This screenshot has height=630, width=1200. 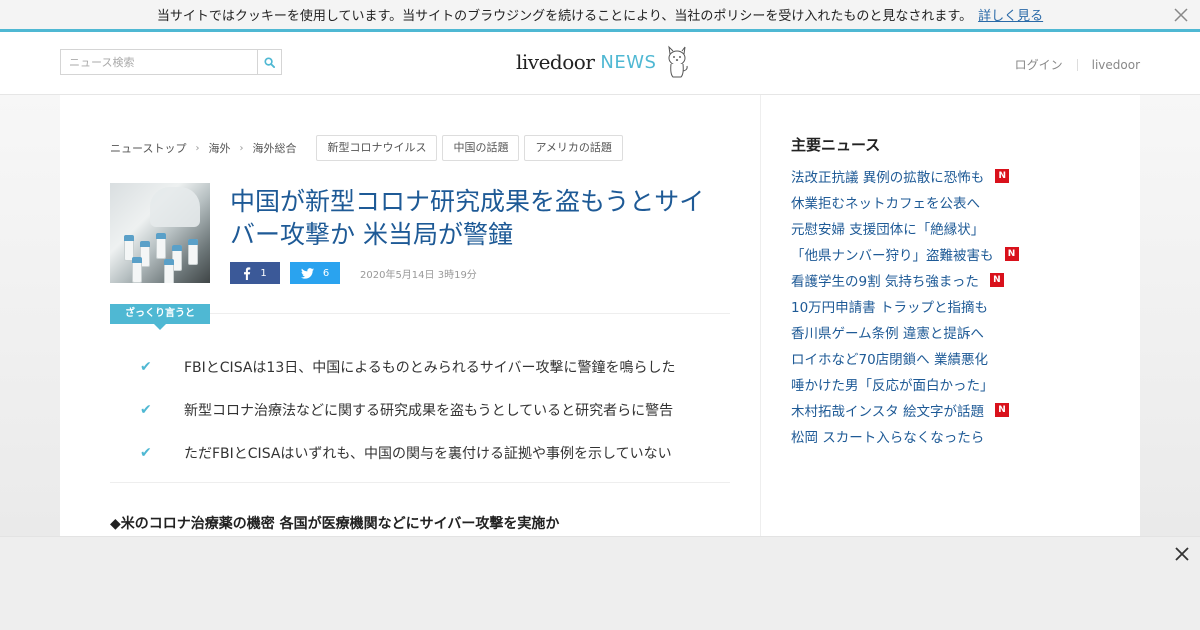 I want to click on breadcrumb-item-overseas: 海外, so click(x=219, y=148).